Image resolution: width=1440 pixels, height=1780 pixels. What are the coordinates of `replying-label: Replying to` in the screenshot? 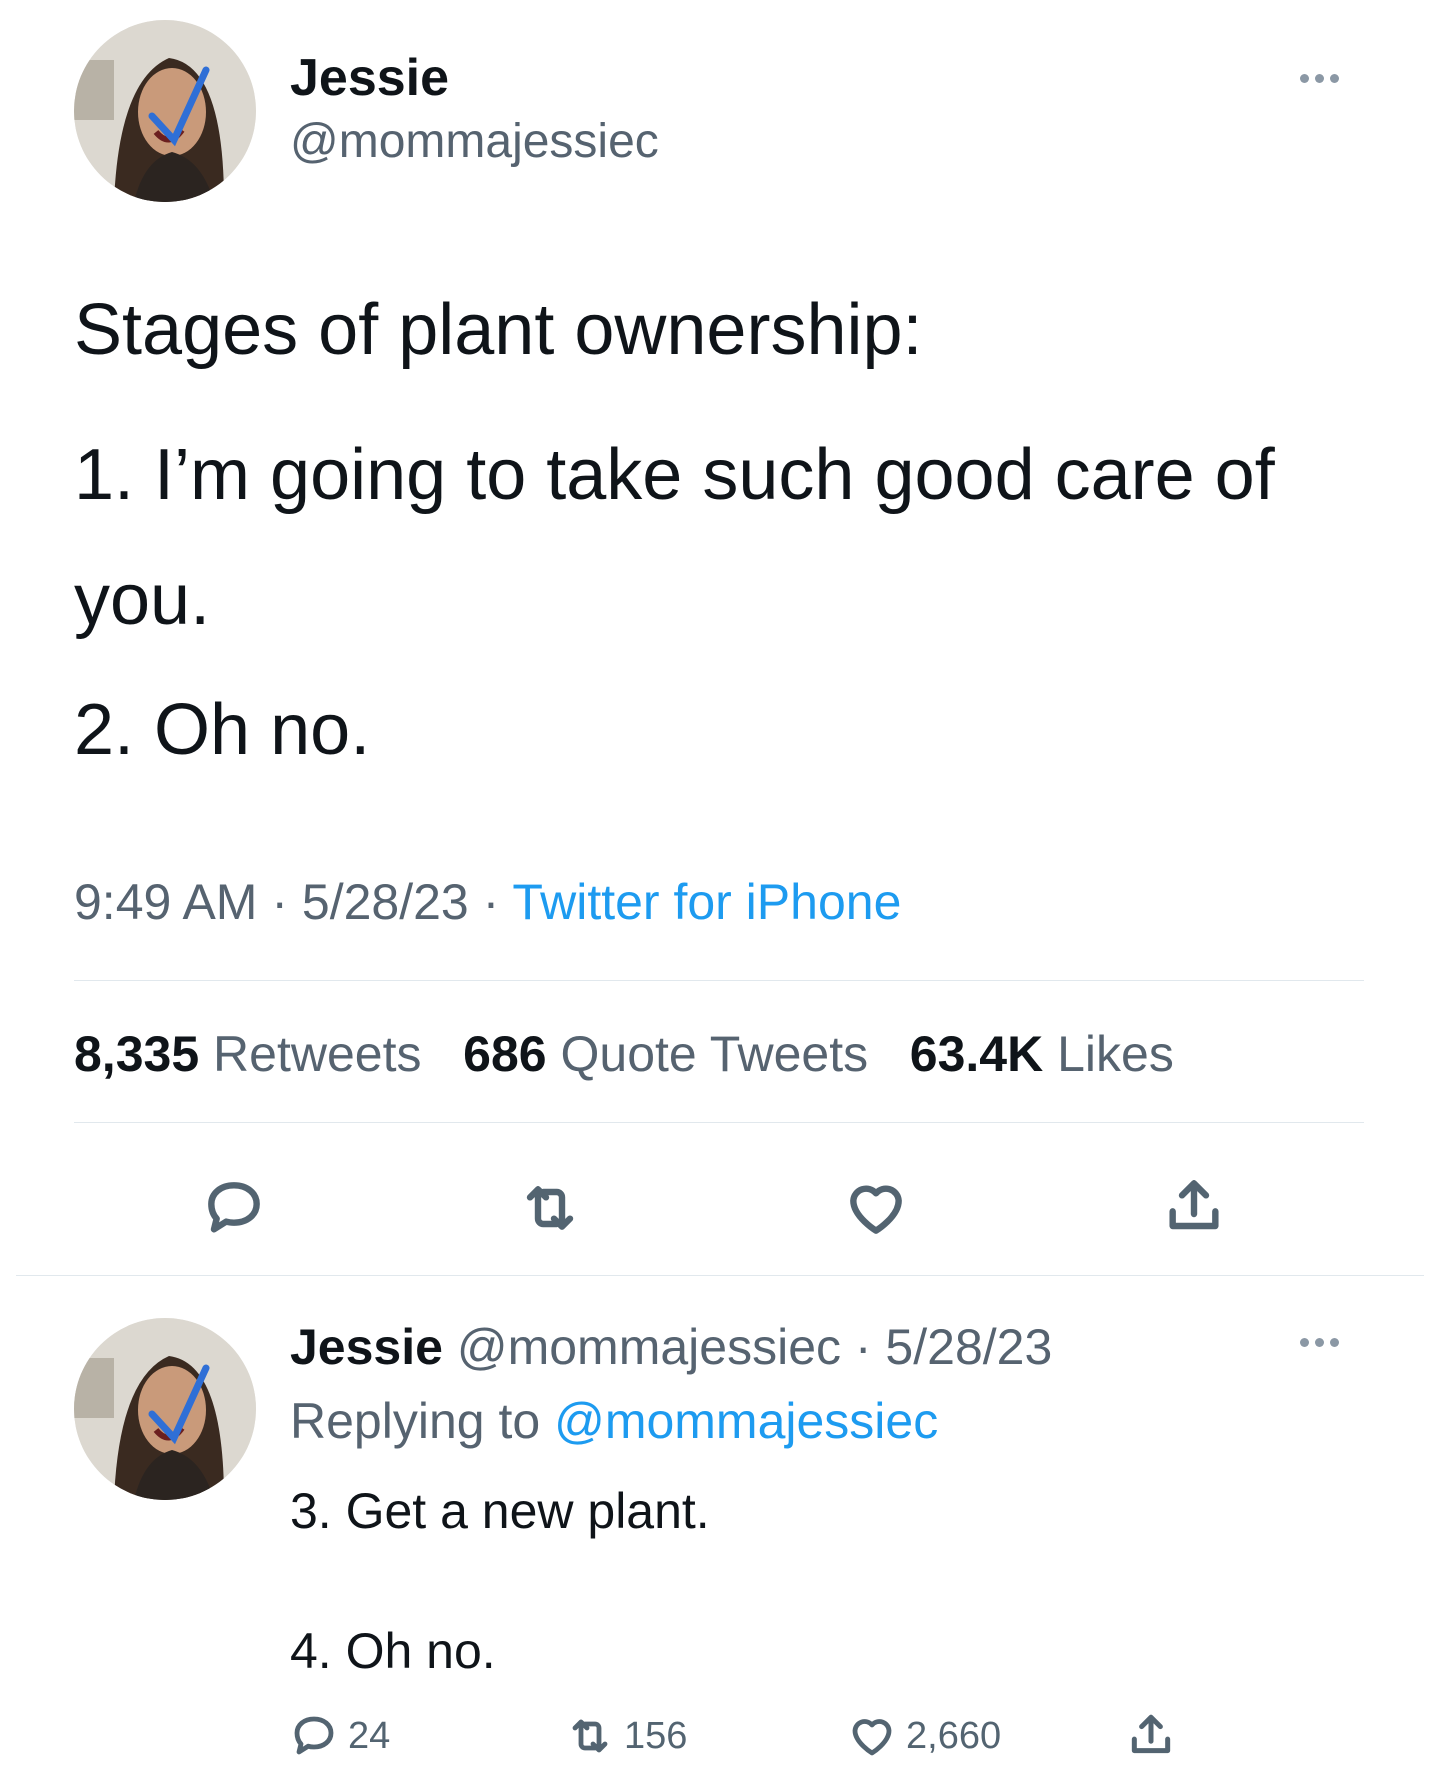 It's located at (415, 1421).